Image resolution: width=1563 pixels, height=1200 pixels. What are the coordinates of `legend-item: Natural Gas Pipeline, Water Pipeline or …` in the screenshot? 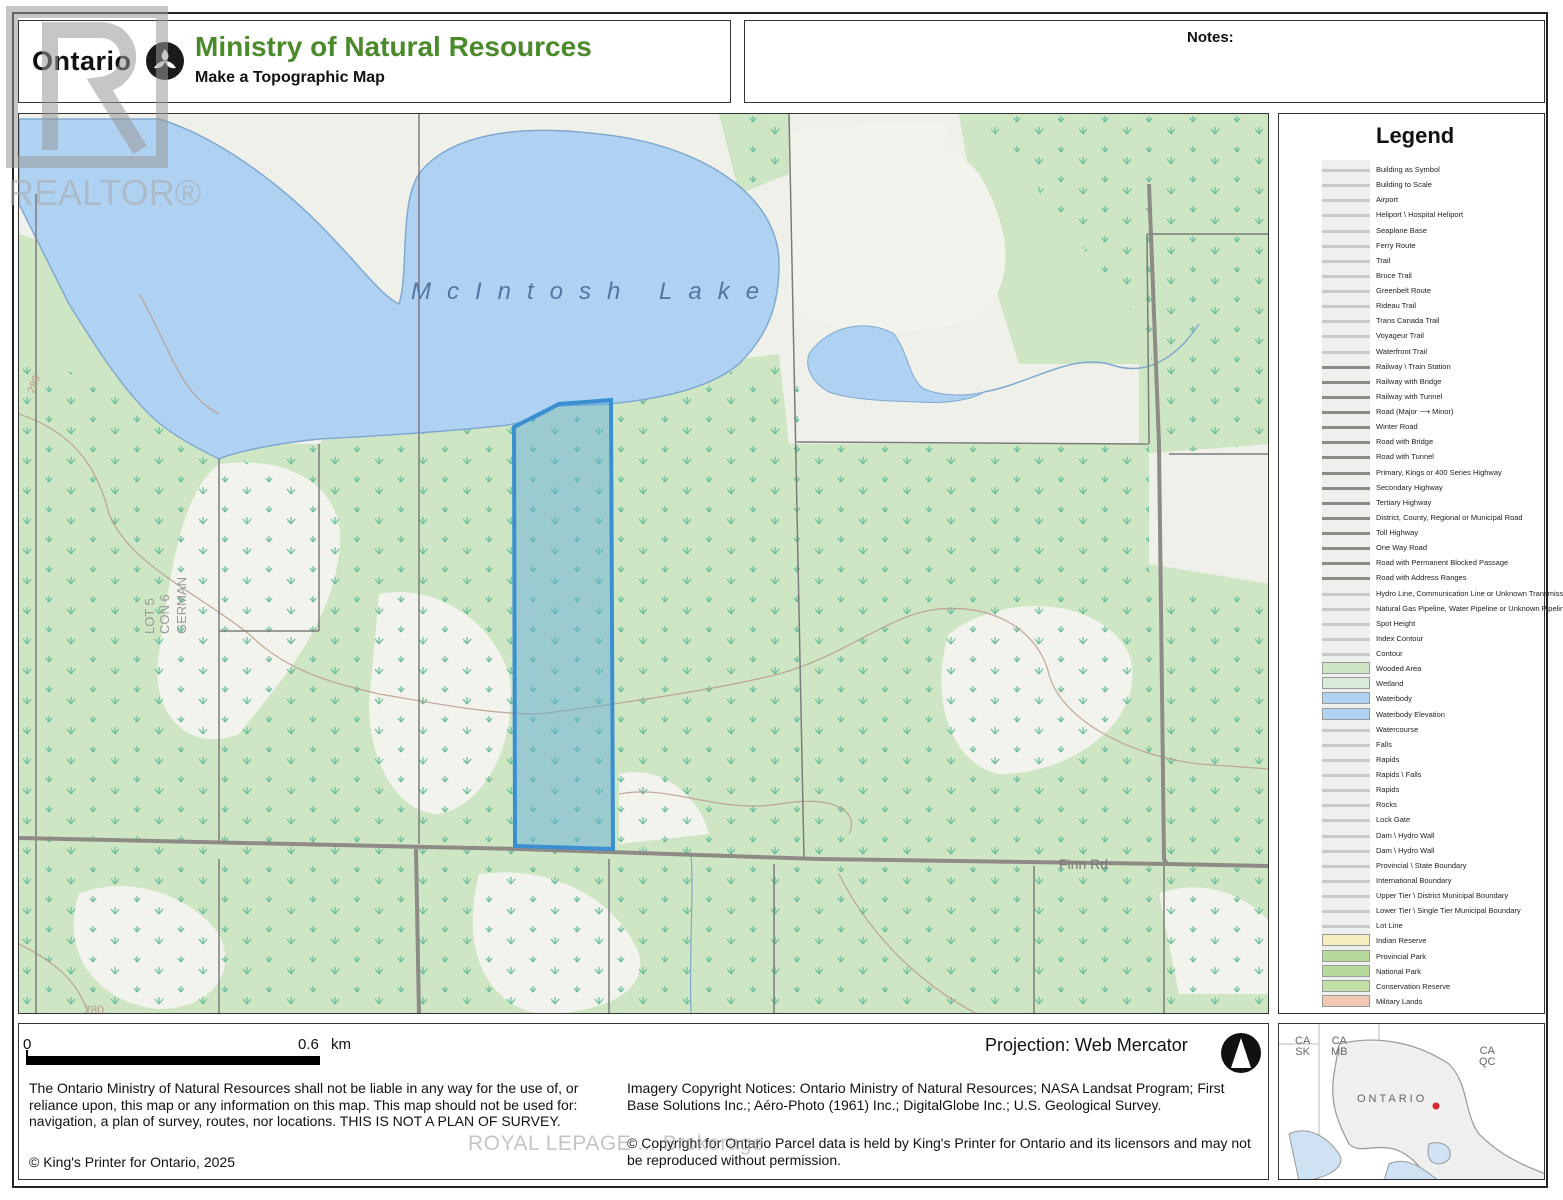 It's located at (1469, 608).